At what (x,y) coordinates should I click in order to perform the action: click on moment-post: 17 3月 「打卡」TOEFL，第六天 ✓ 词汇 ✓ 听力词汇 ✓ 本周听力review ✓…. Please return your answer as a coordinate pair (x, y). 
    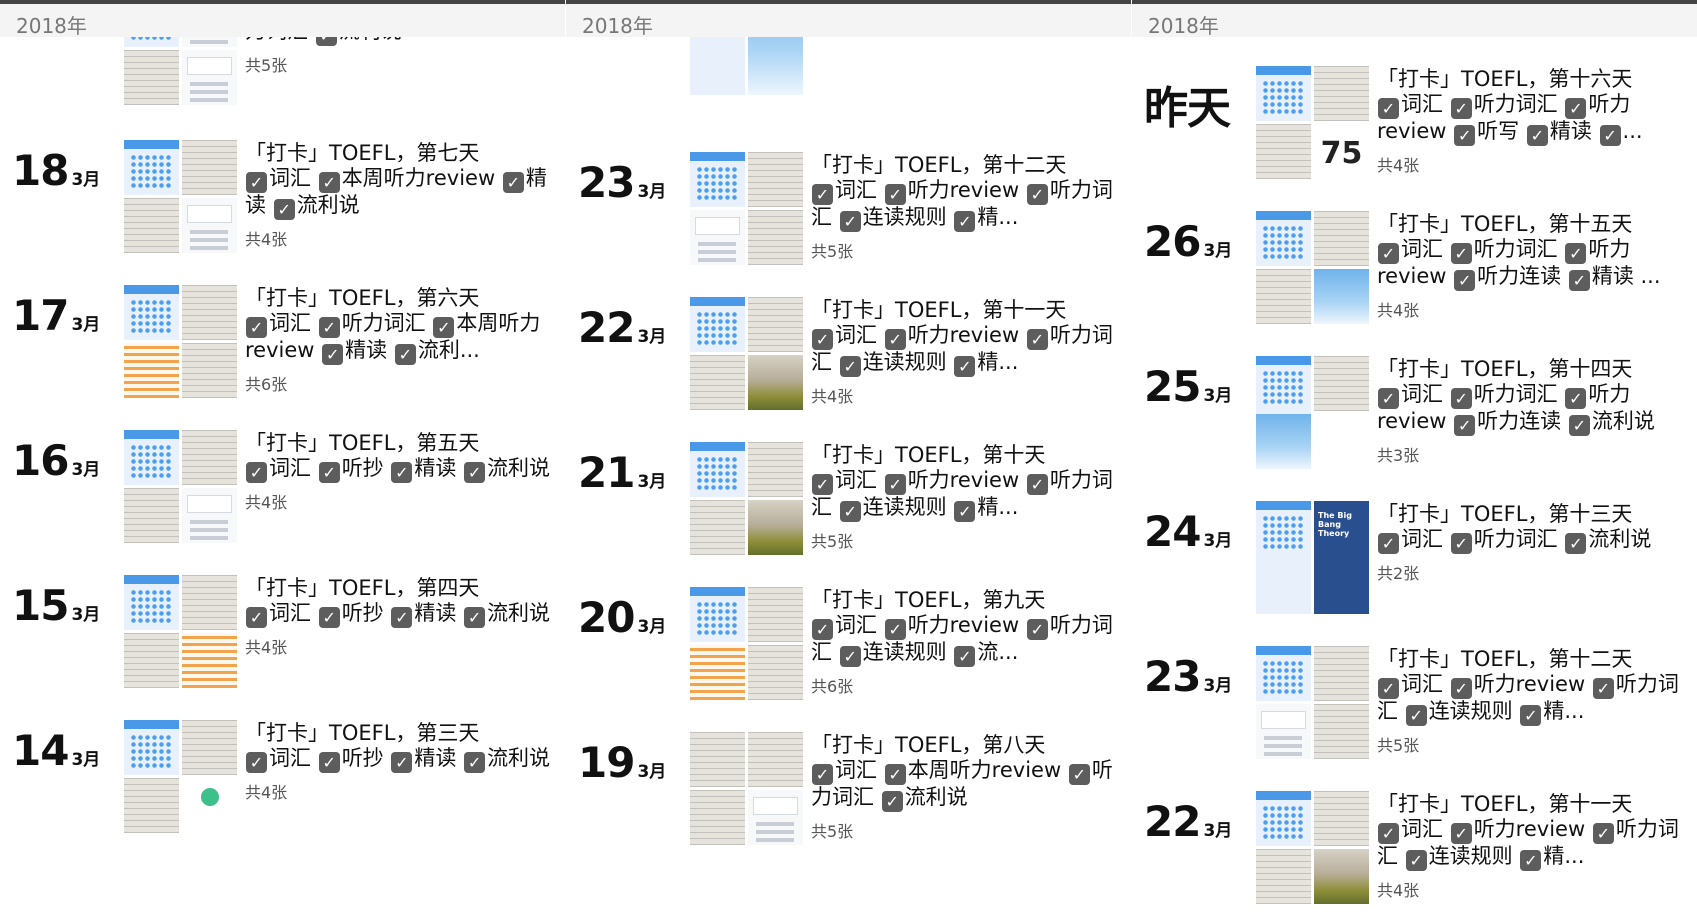
    Looking at the image, I should click on (282, 355).